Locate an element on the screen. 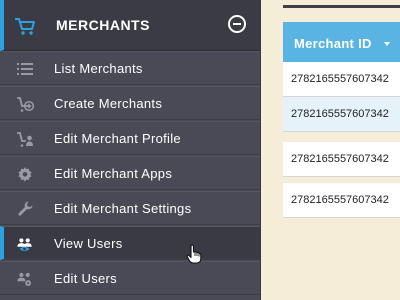 The height and width of the screenshot is (300, 400). sidebar-item-edit-merchant-apps: Edit Merchant Apps is located at coordinates (130, 173).